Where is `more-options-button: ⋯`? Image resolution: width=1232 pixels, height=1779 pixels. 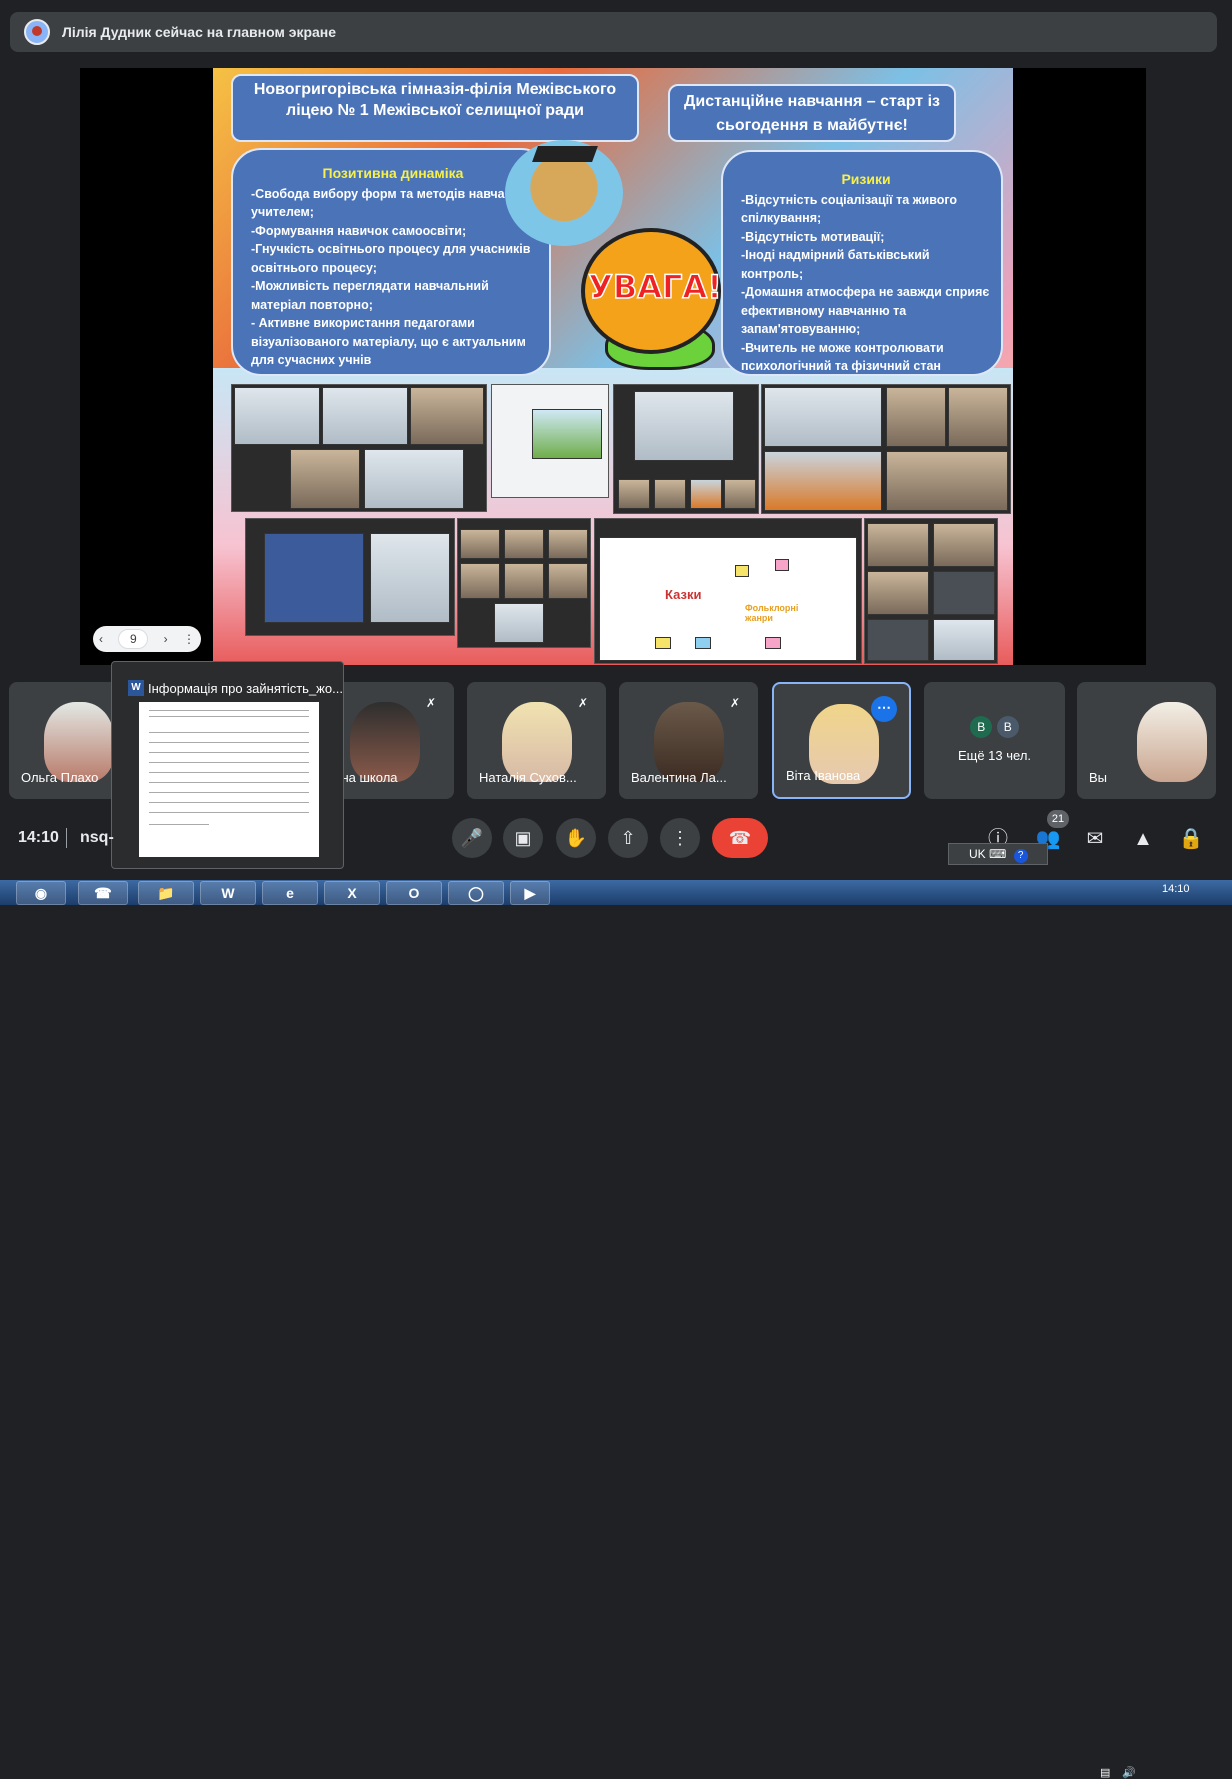 more-options-button: ⋯ is located at coordinates (884, 709).